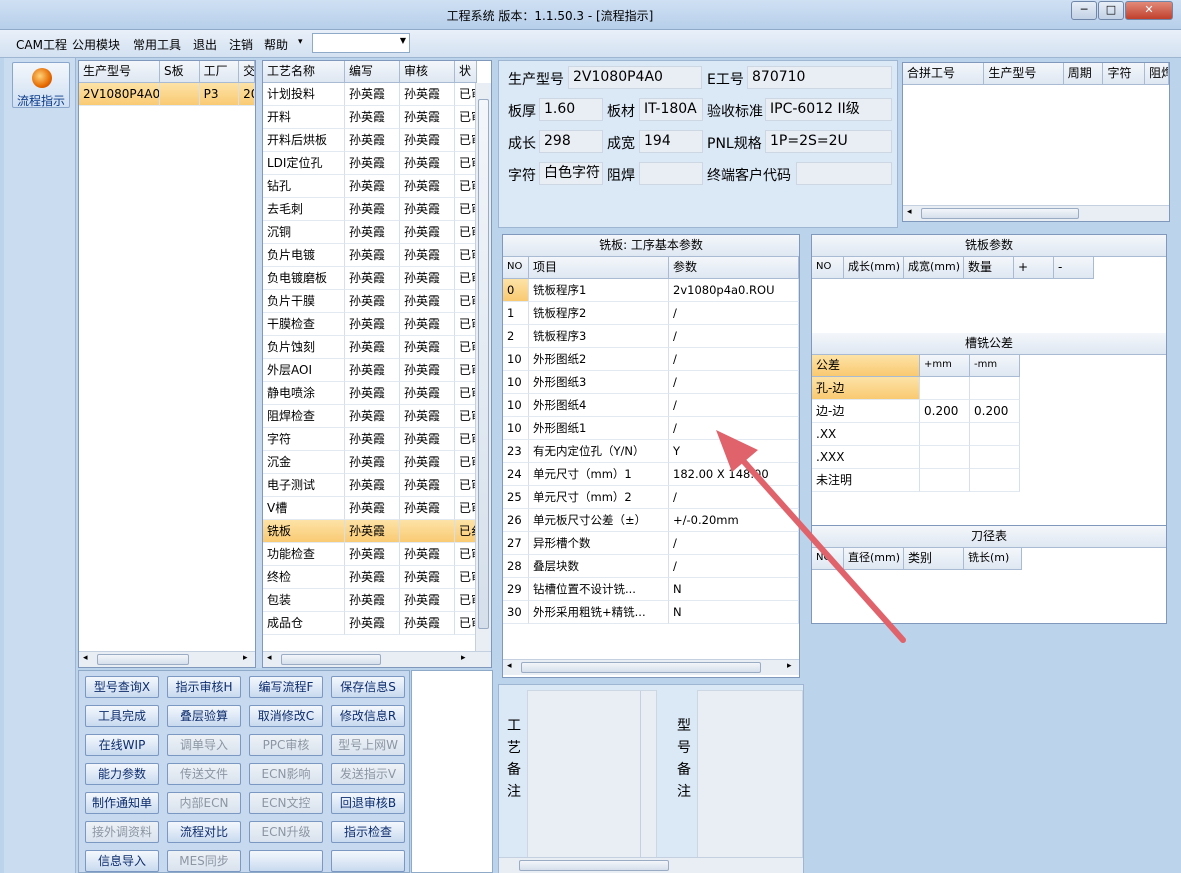 This screenshot has height=873, width=1181. What do you see at coordinates (167, 94) in the screenshot?
I see `table-row: 2V1080P4A0 P3 20` at bounding box center [167, 94].